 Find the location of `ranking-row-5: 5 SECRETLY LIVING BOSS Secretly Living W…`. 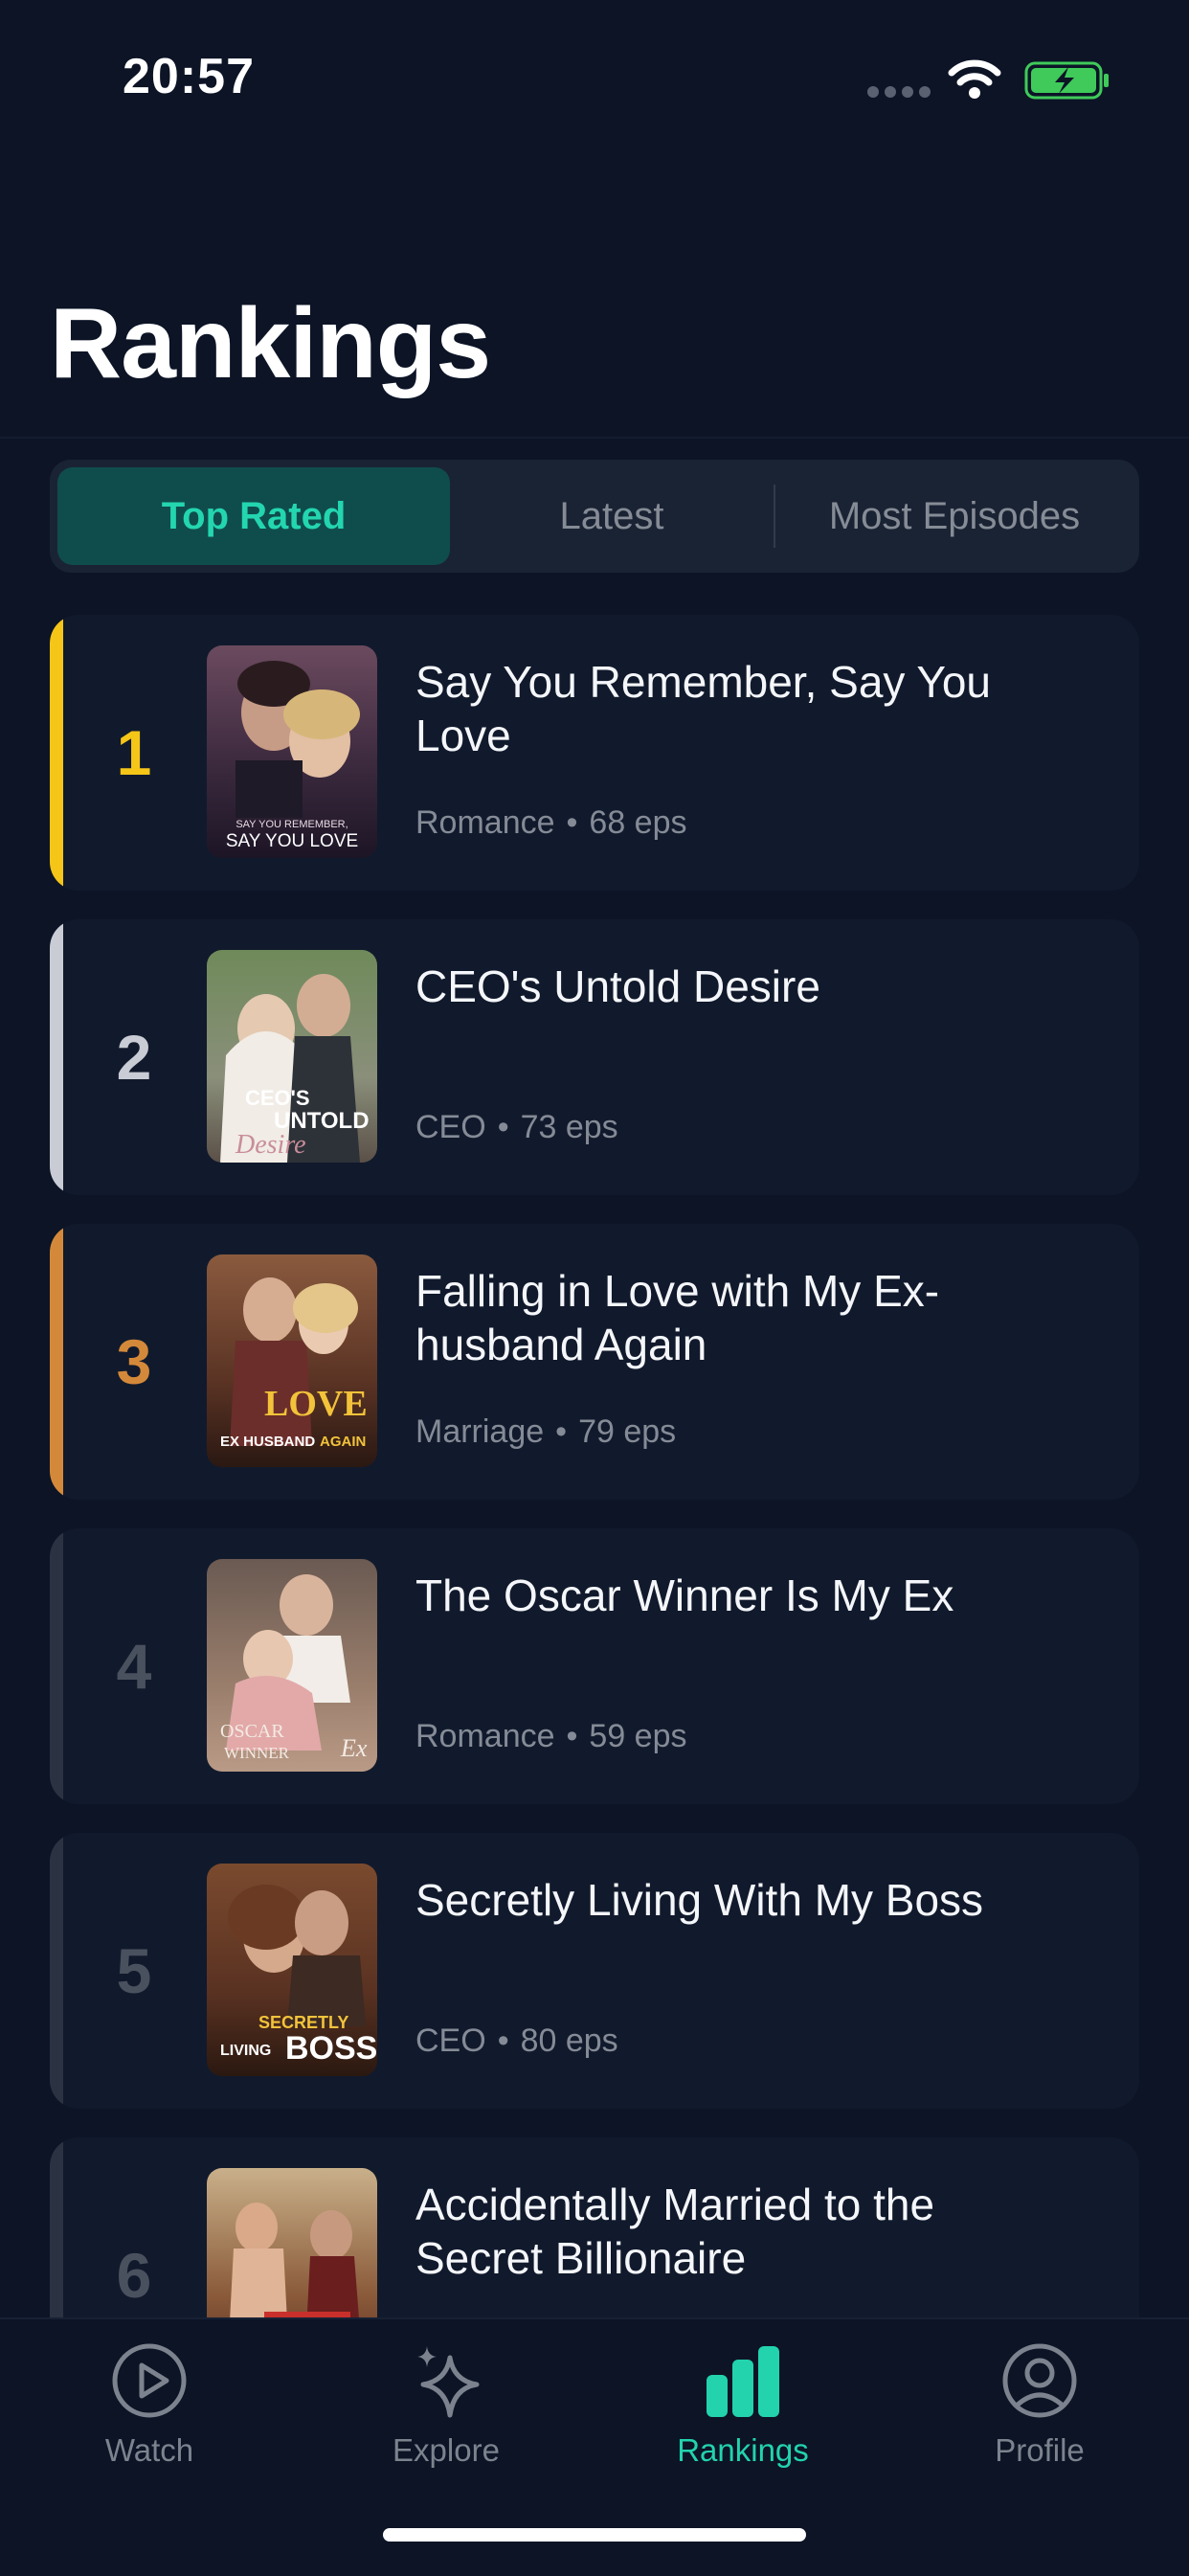

ranking-row-5: 5 SECRETLY LIVING BOSS Secretly Living W… is located at coordinates (594, 1971).